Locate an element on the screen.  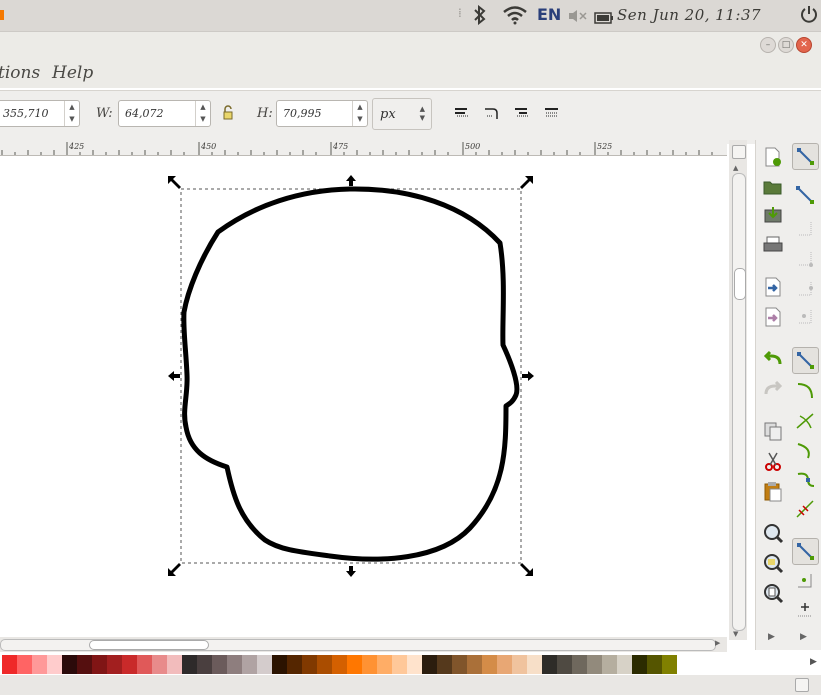
maximize-button: □ is located at coordinates (786, 45).